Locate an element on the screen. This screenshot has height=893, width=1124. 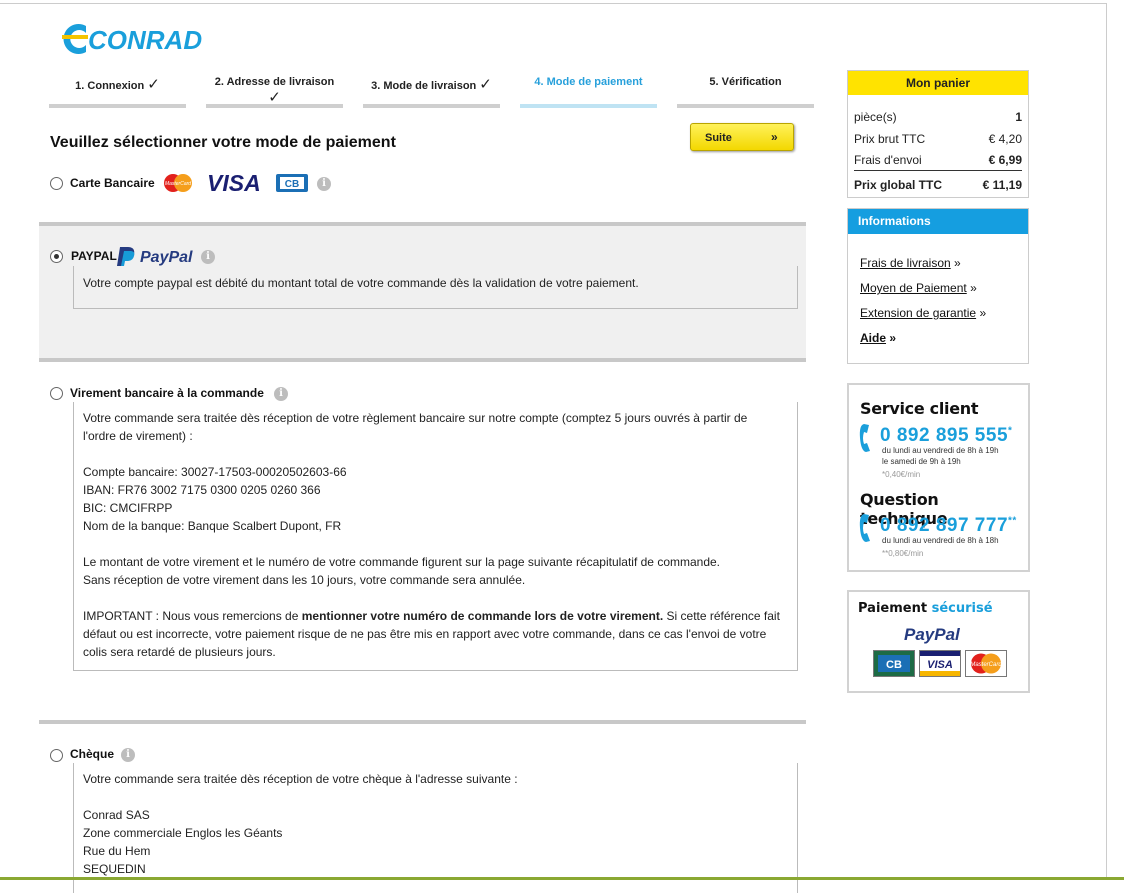
informations-title: Informations is located at coordinates (938, 221).